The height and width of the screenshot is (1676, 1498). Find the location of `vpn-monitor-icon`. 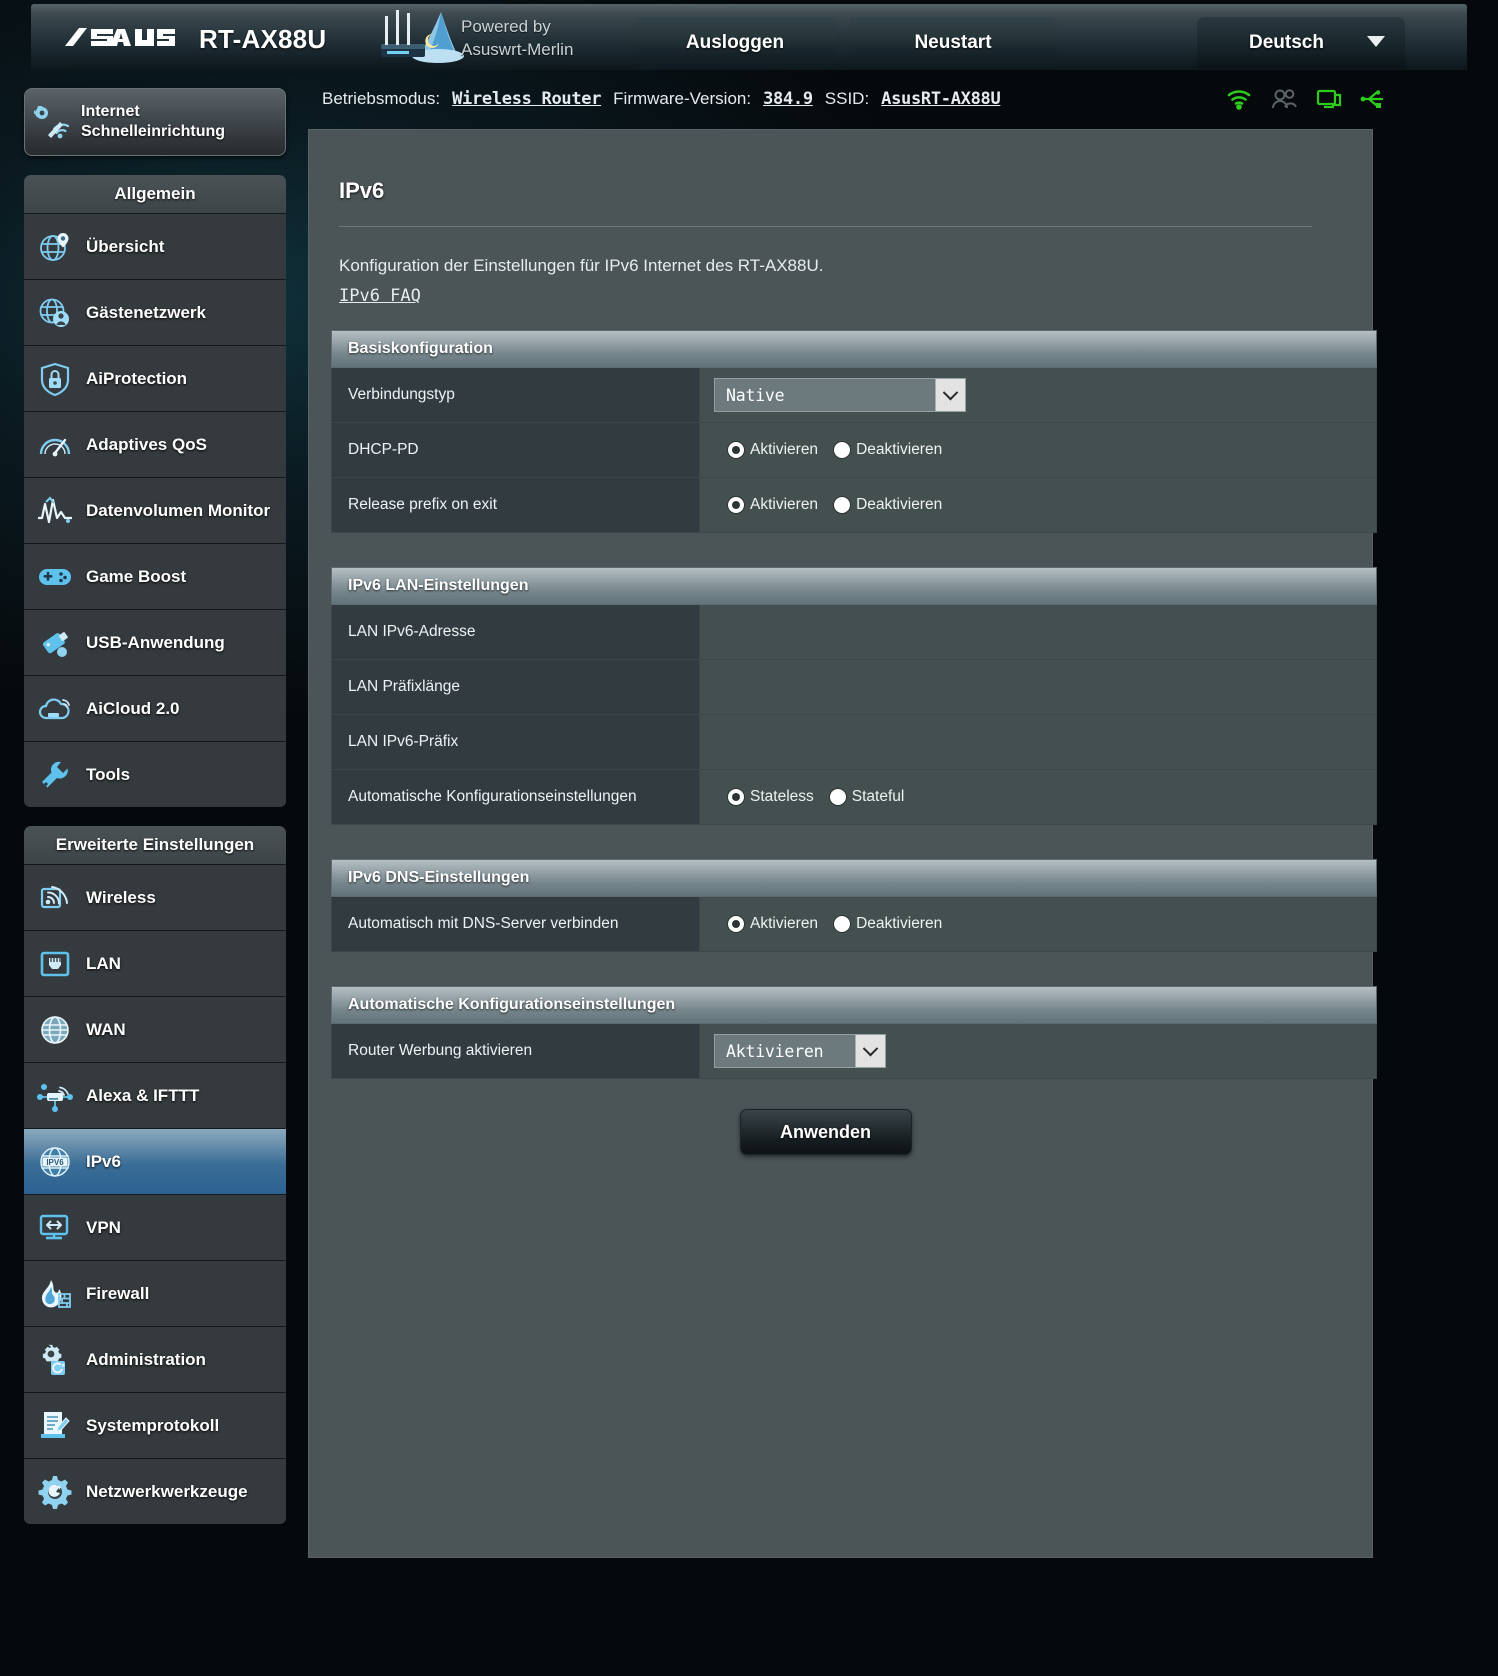

vpn-monitor-icon is located at coordinates (55, 1228).